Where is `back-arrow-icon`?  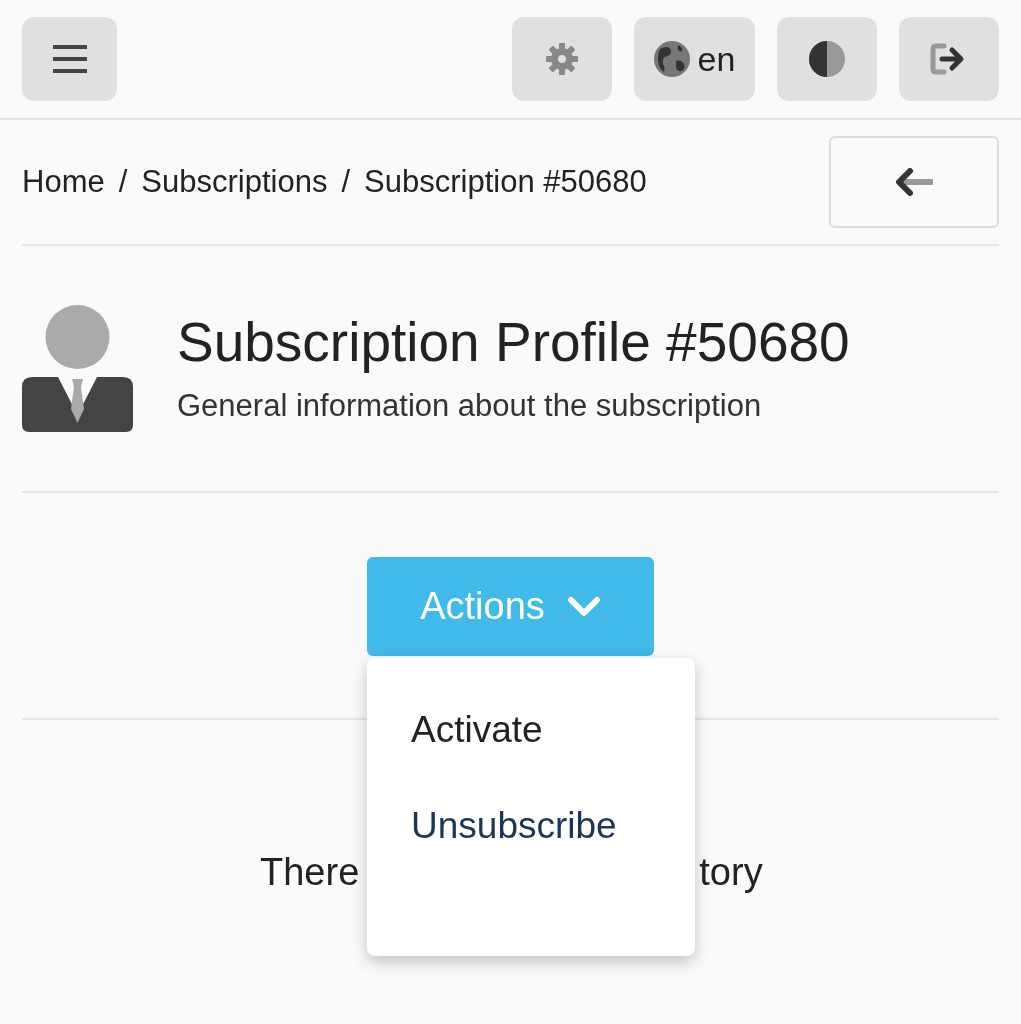
back-arrow-icon is located at coordinates (914, 182).